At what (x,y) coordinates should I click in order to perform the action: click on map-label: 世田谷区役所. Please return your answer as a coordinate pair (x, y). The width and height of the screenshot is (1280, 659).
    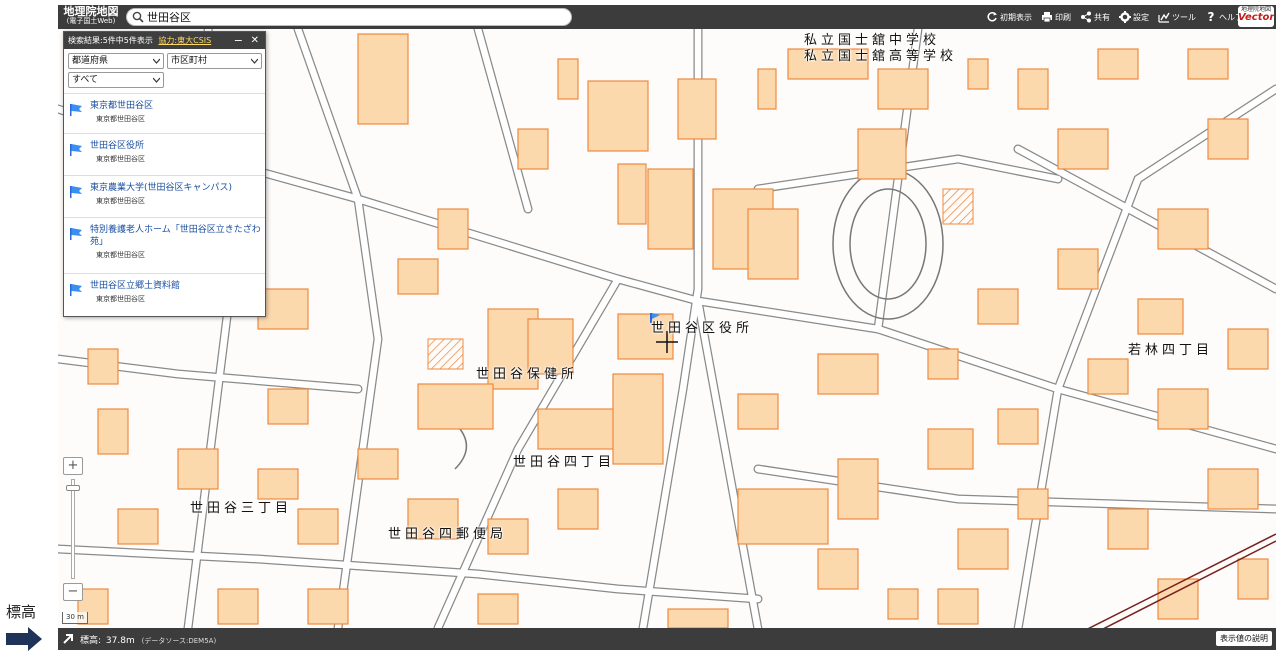
    Looking at the image, I should click on (702, 328).